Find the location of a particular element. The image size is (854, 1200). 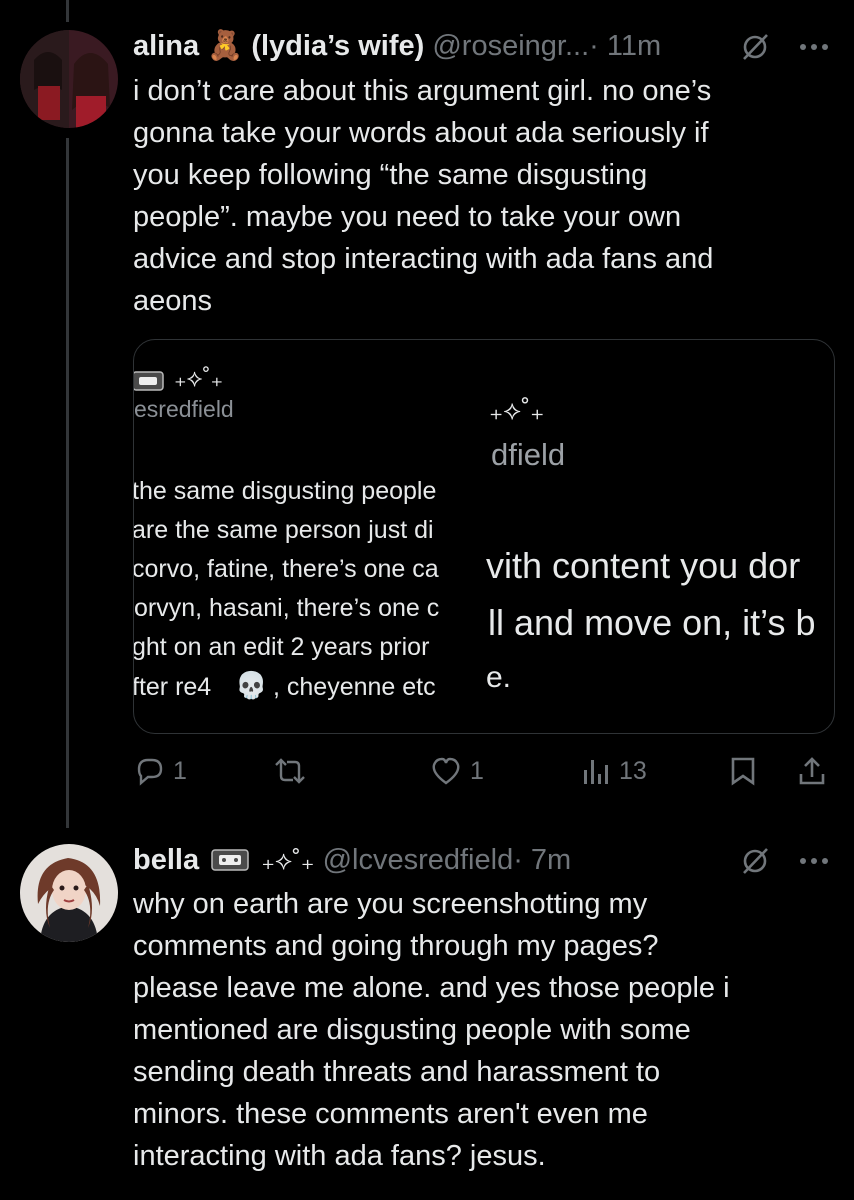

share-icon is located at coordinates (812, 771).